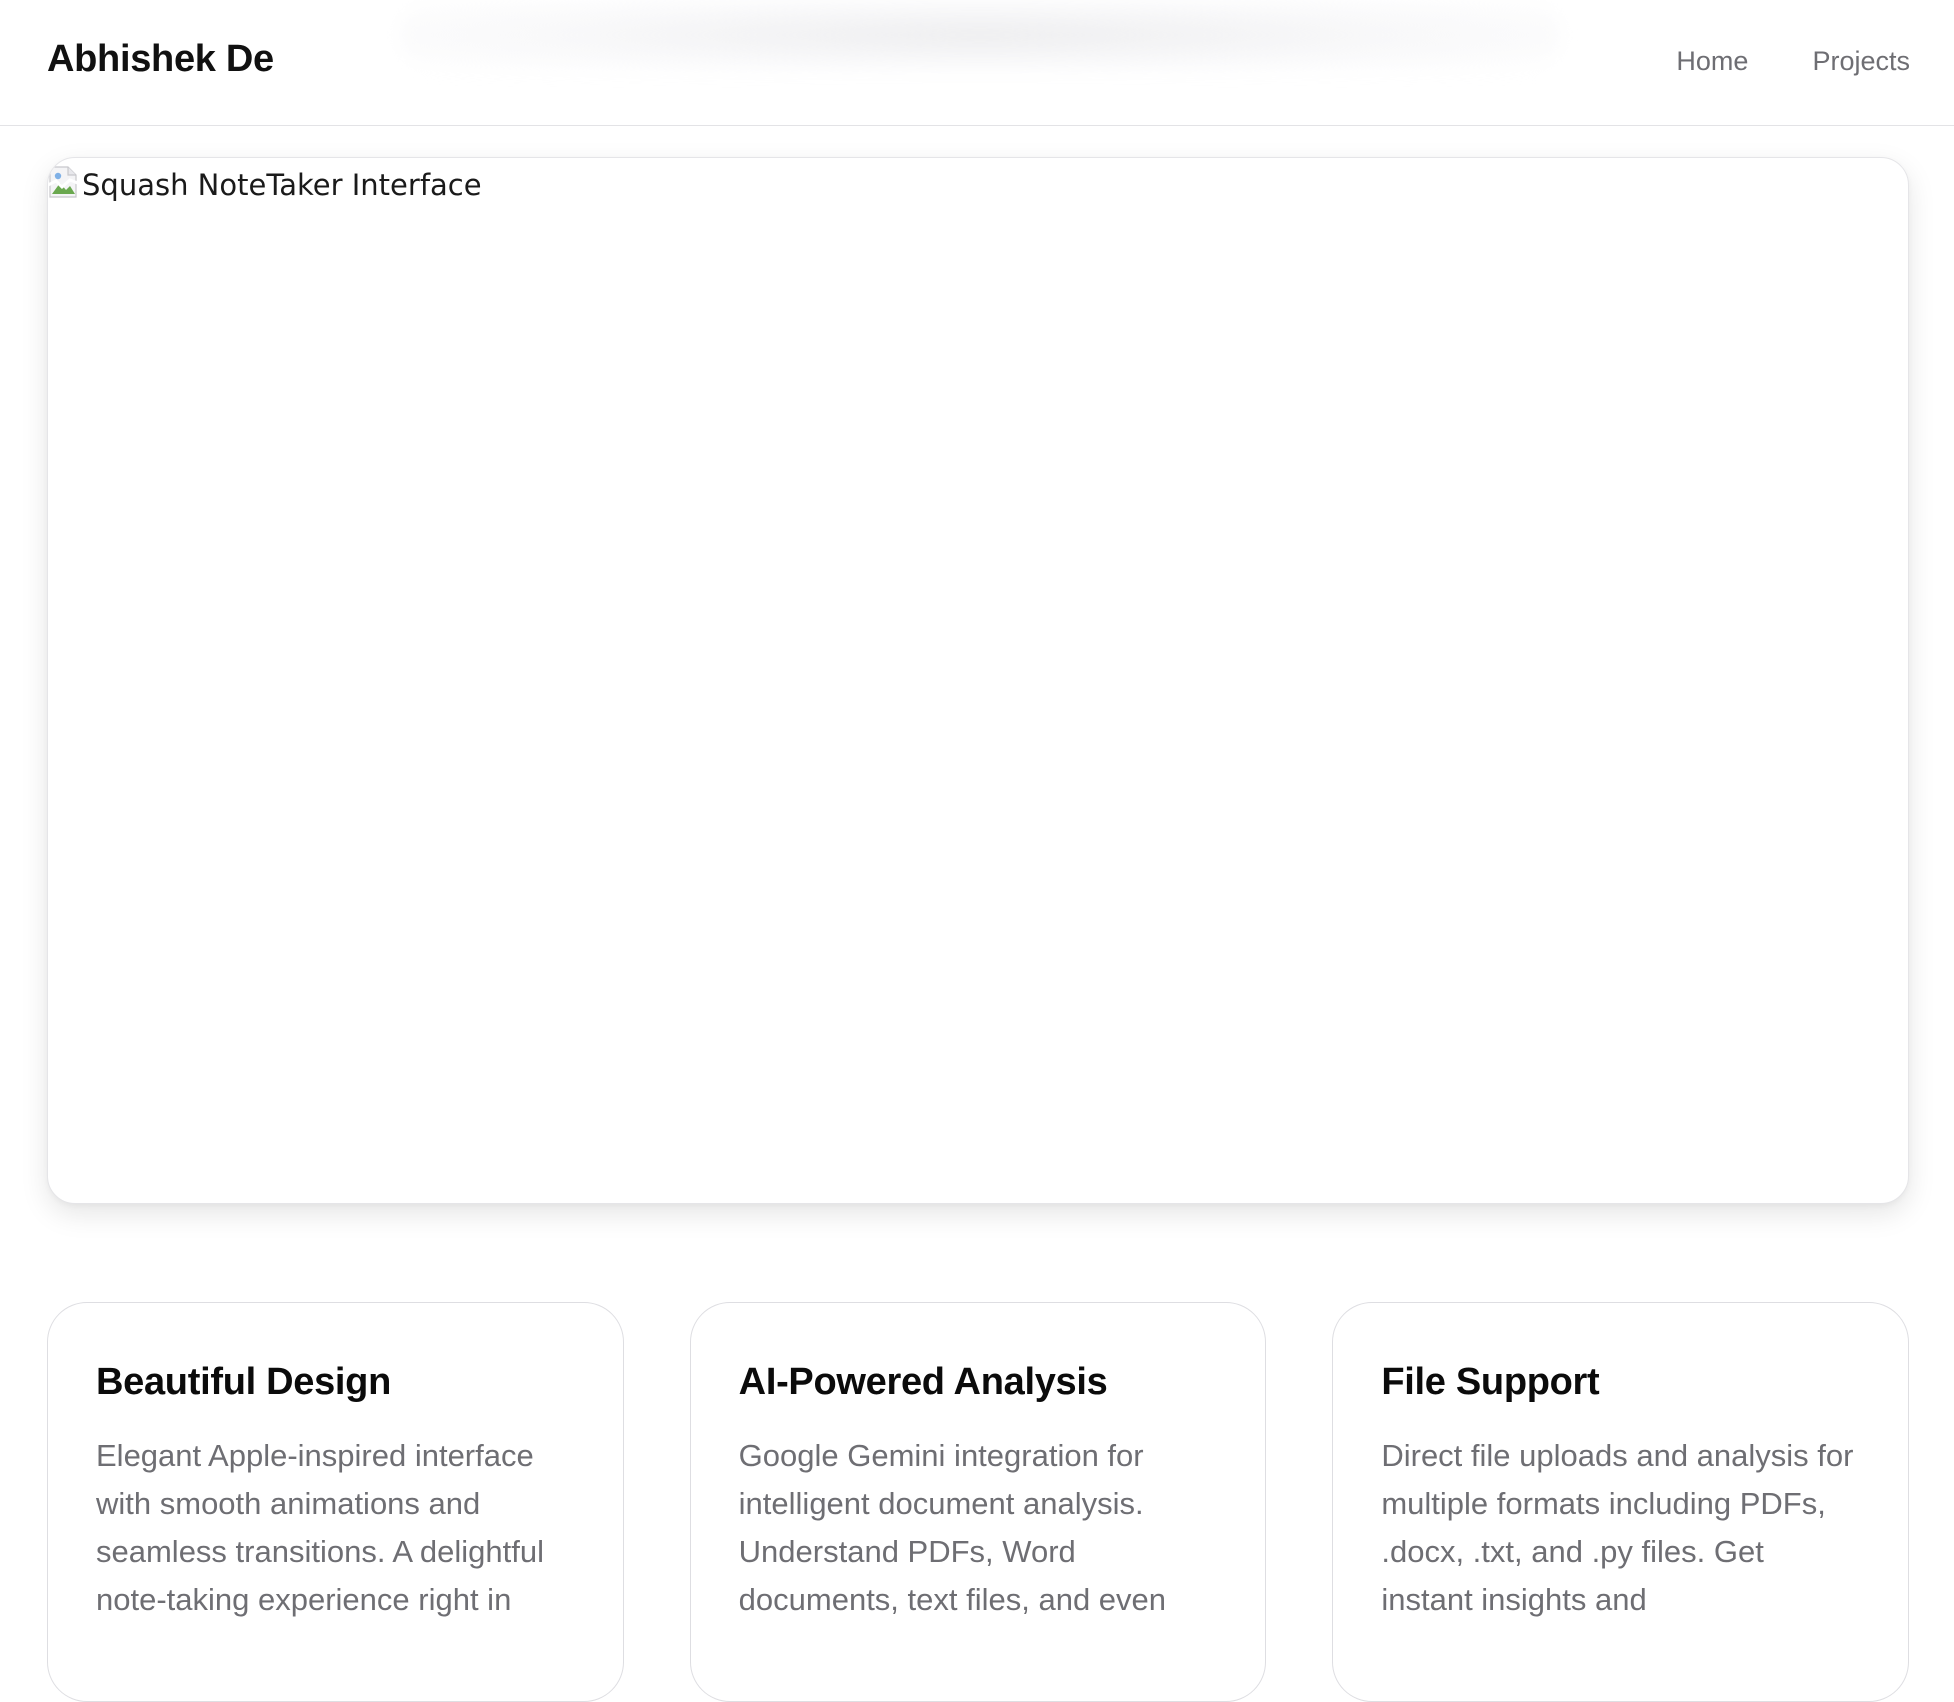  Describe the element at coordinates (1712, 61) in the screenshot. I see `nav-link-home: Home` at that location.